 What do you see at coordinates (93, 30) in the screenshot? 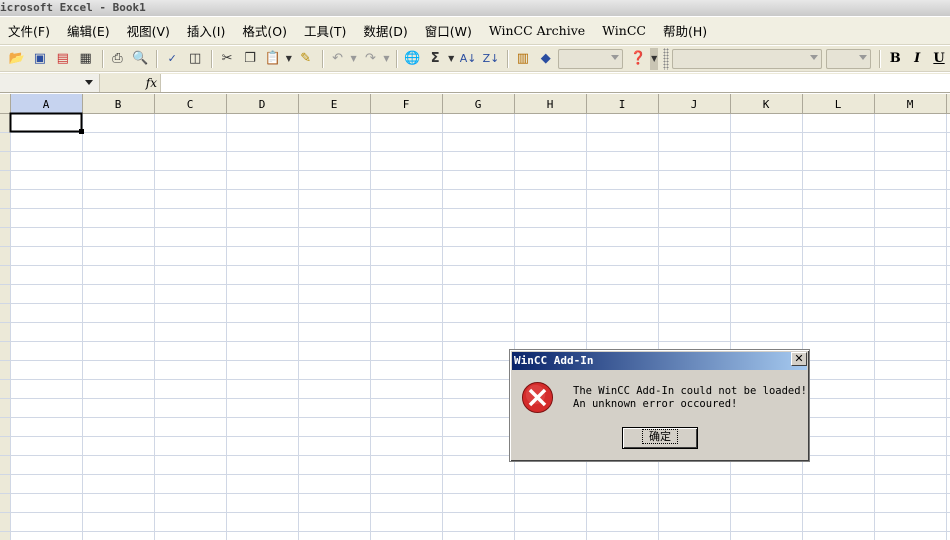
I see `menu-item-1: 编辑(E)` at bounding box center [93, 30].